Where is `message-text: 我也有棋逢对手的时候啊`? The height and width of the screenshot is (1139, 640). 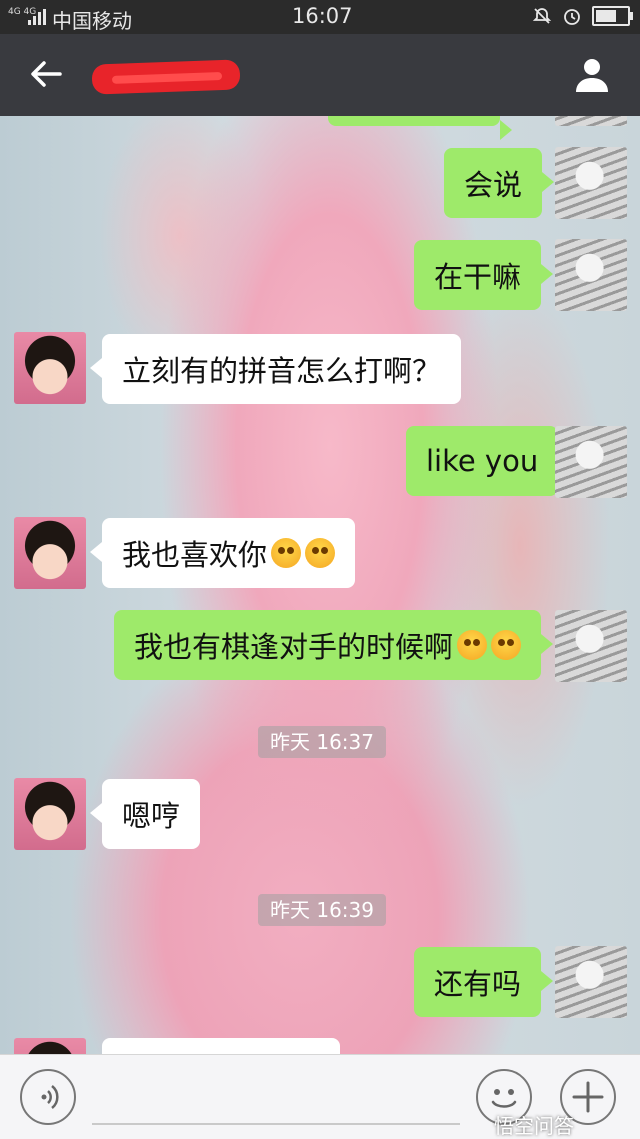 message-text: 我也有棋逢对手的时候啊 is located at coordinates (294, 647).